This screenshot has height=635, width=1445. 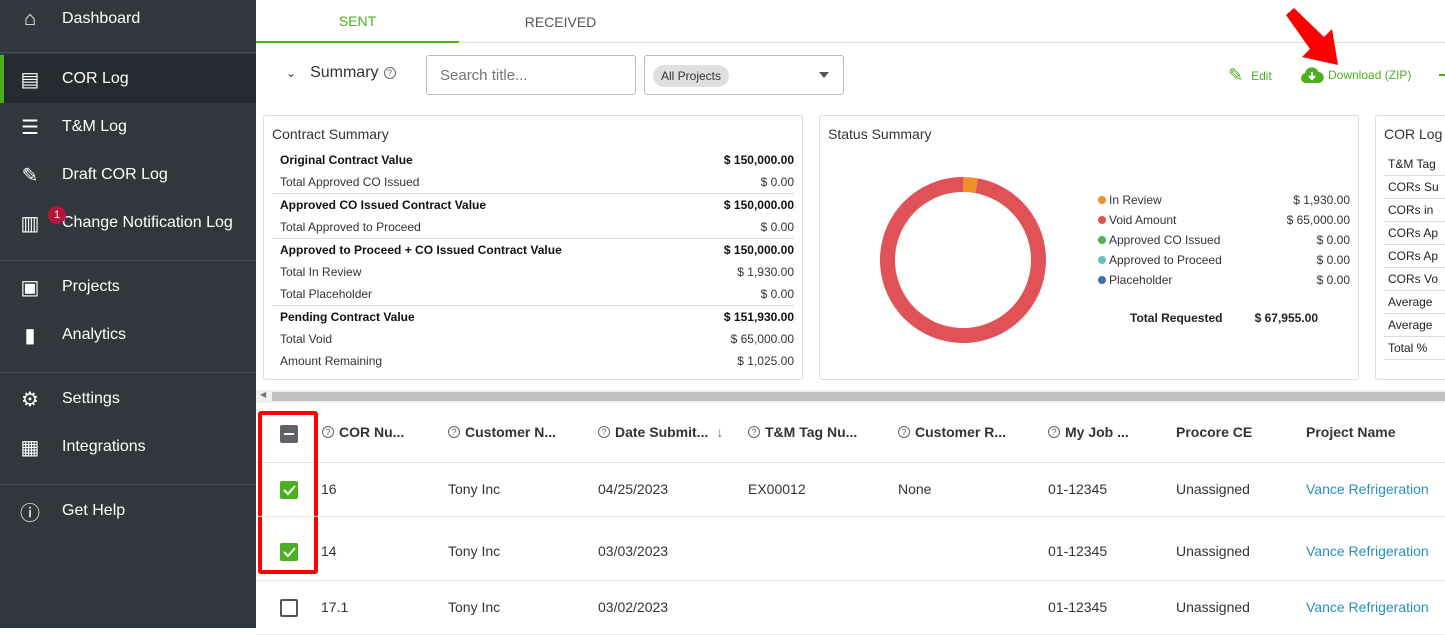 I want to click on summary-toggle: ⌄ Summary ?, so click(x=343, y=73).